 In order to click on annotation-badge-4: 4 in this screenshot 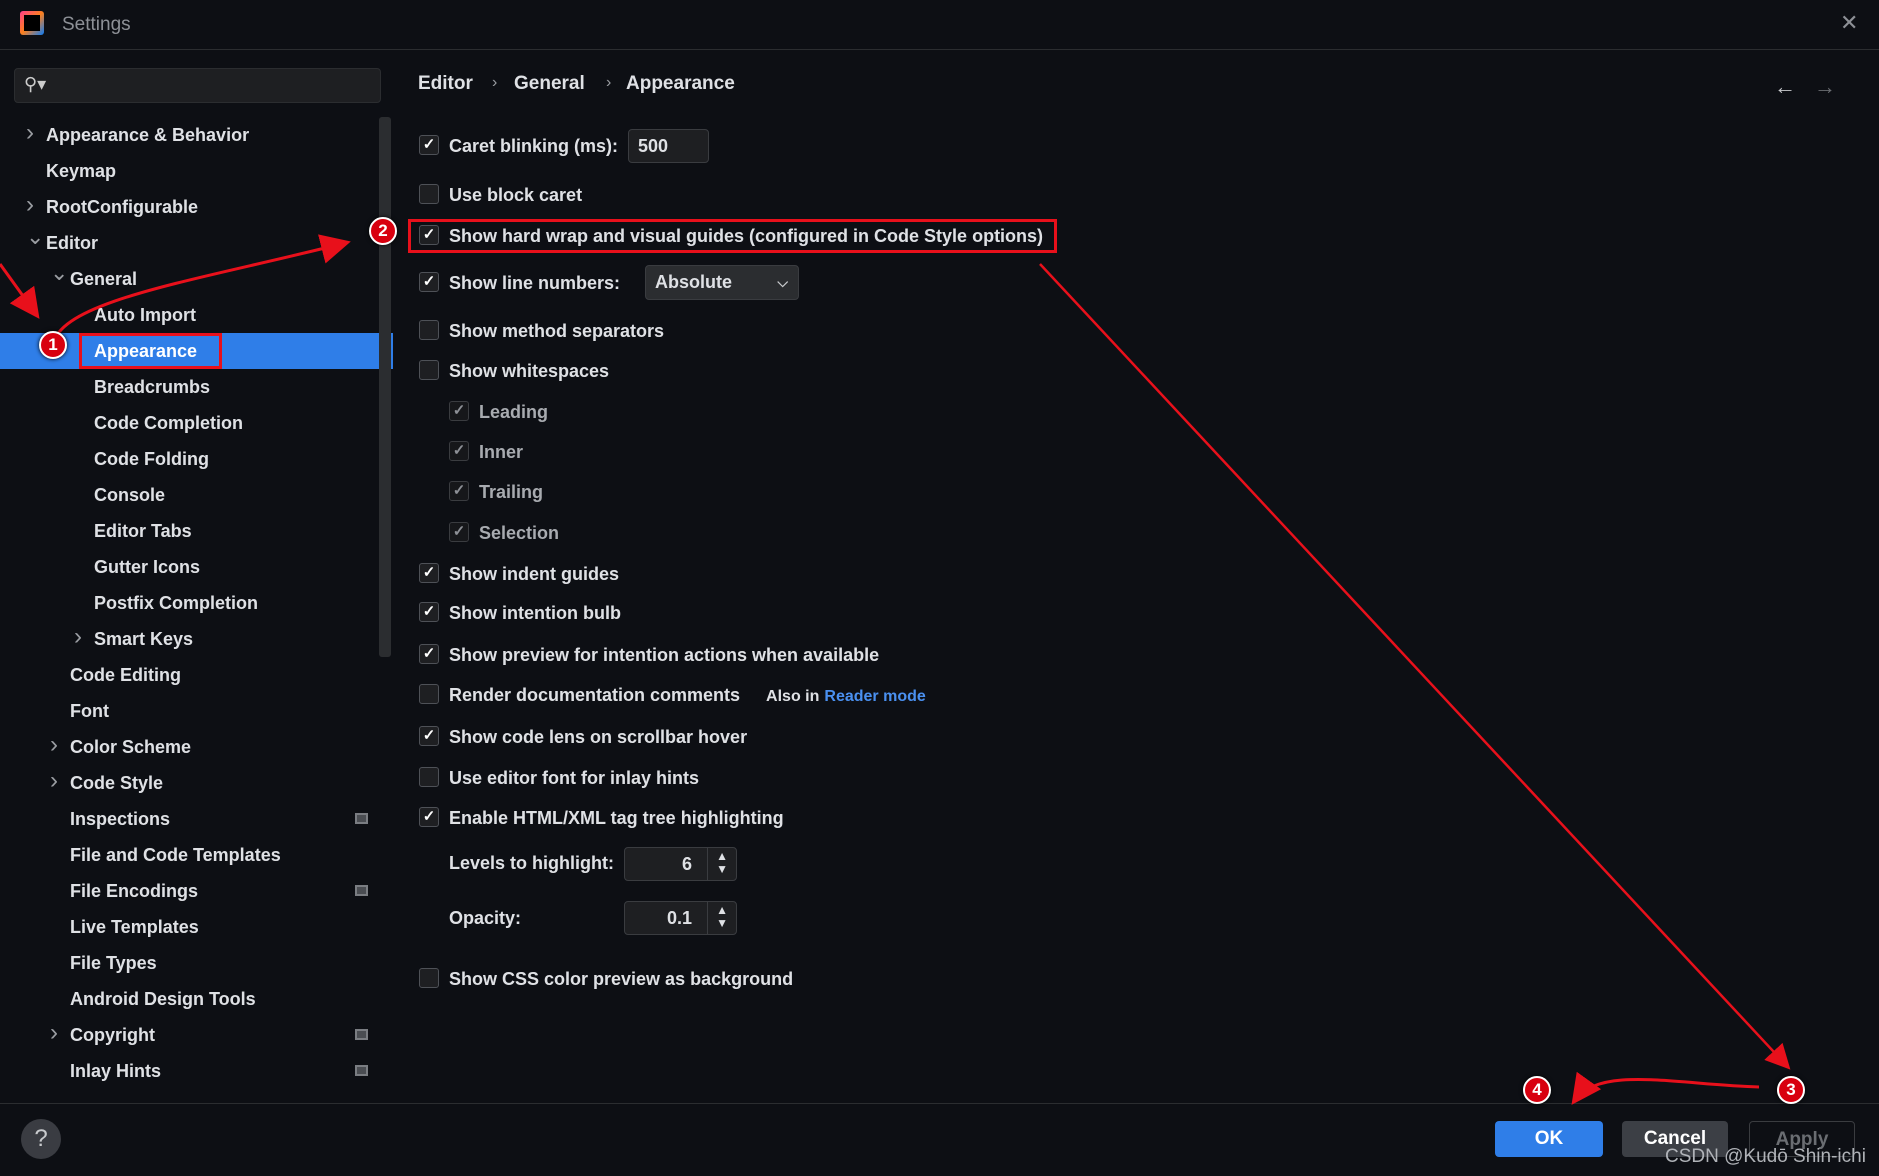, I will do `click(1537, 1090)`.